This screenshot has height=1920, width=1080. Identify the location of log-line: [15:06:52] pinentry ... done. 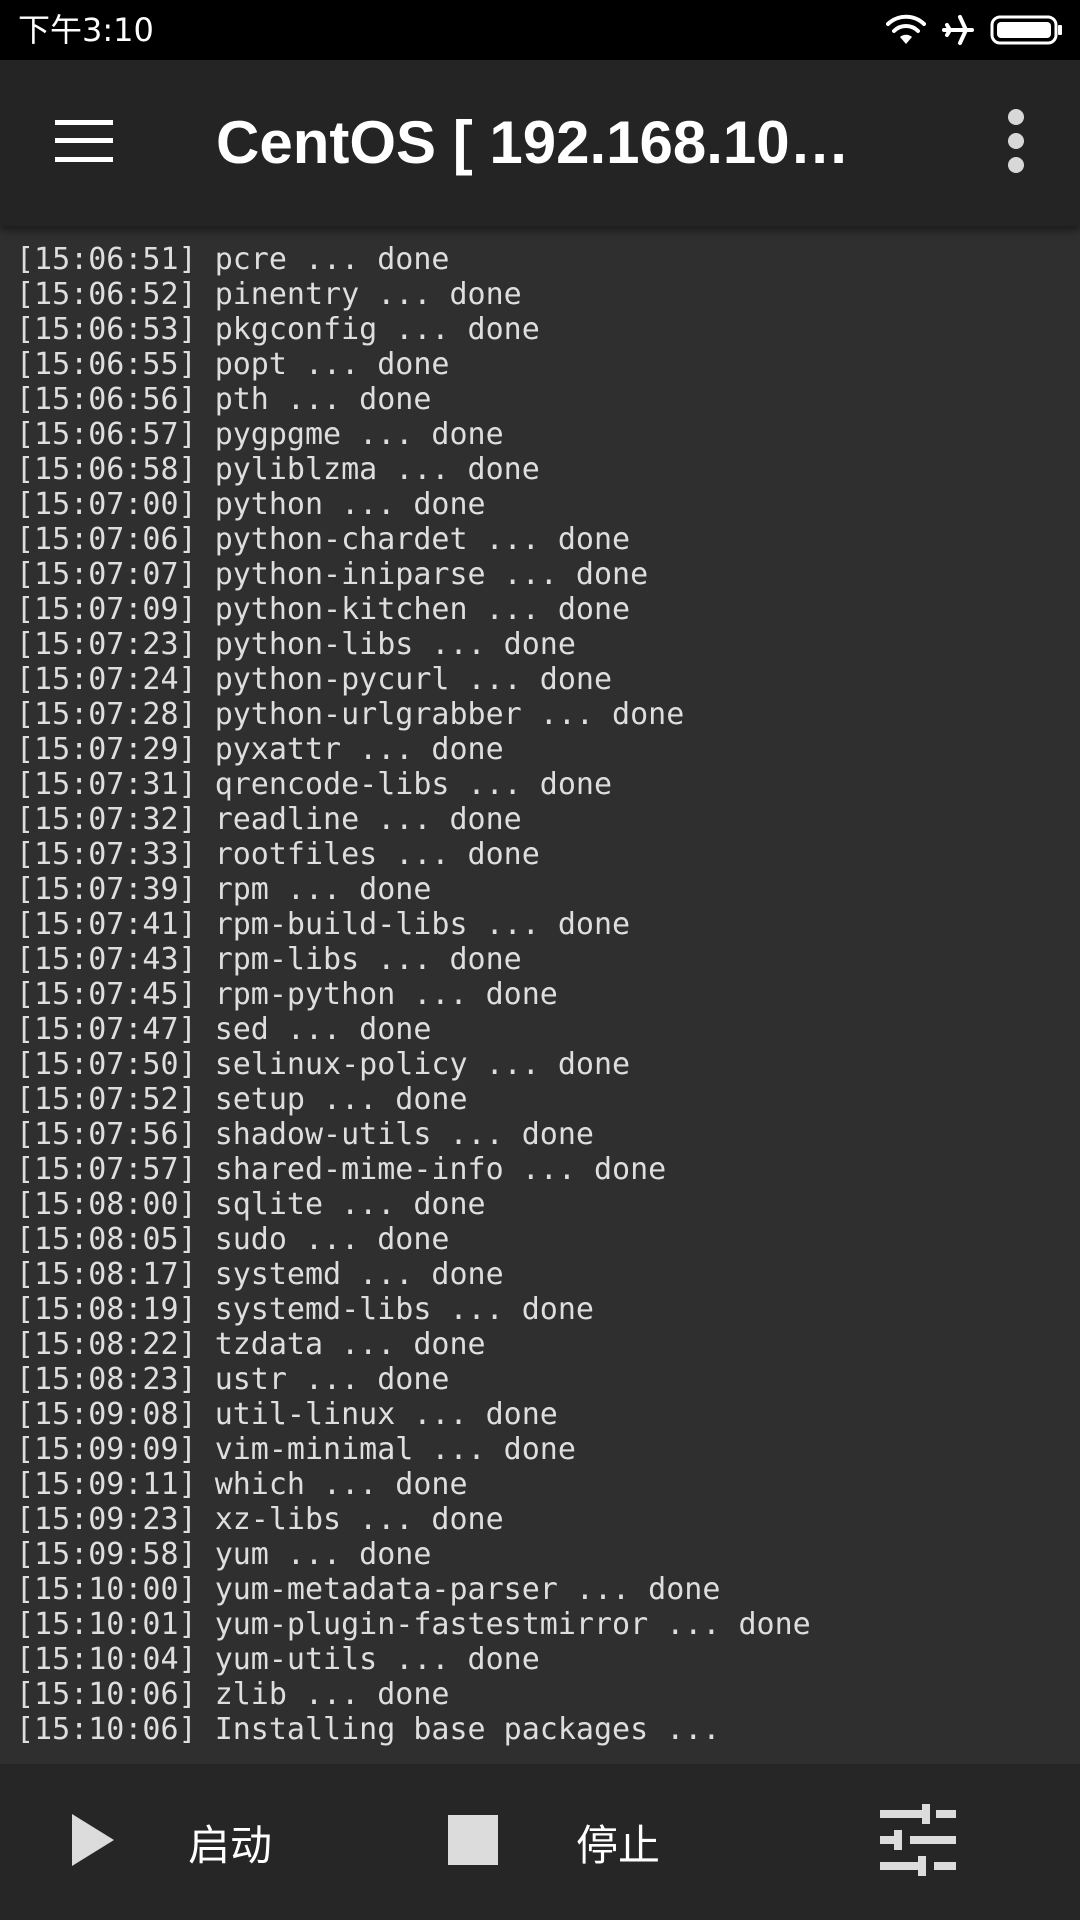
(548, 294).